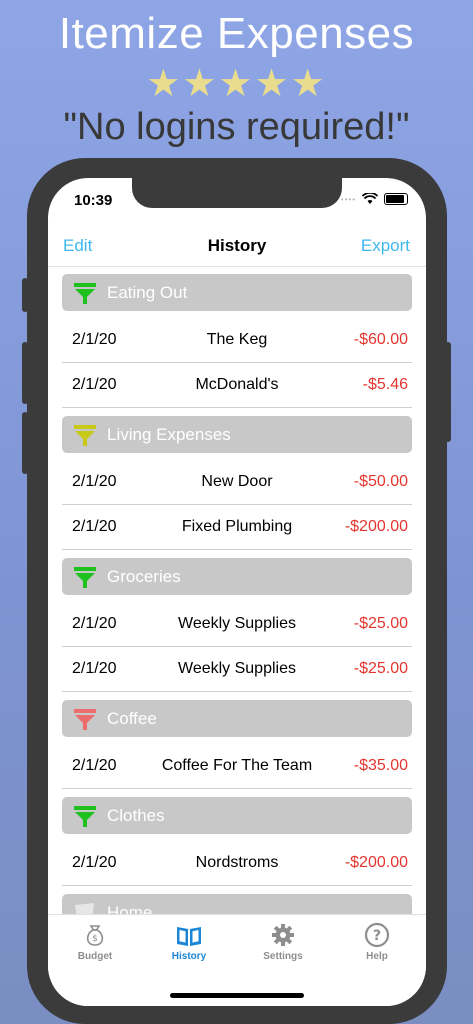 This screenshot has height=1024, width=473. I want to click on tab-history-label: History, so click(189, 956).